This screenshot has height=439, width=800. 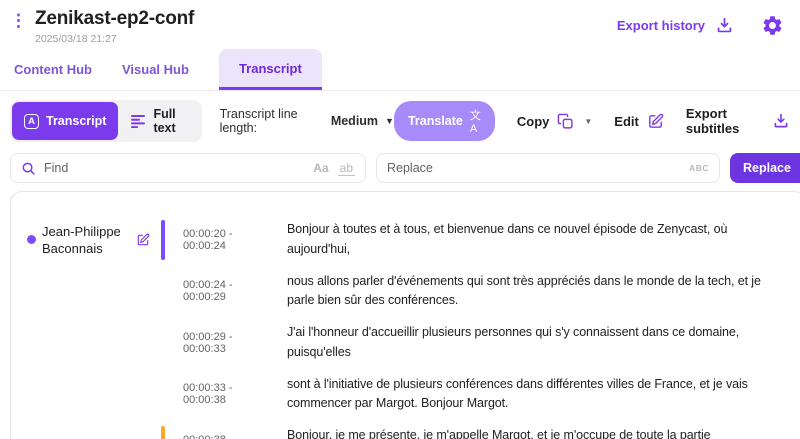 What do you see at coordinates (18, 20) in the screenshot?
I see `kebab-menu-icon: ⋮` at bounding box center [18, 20].